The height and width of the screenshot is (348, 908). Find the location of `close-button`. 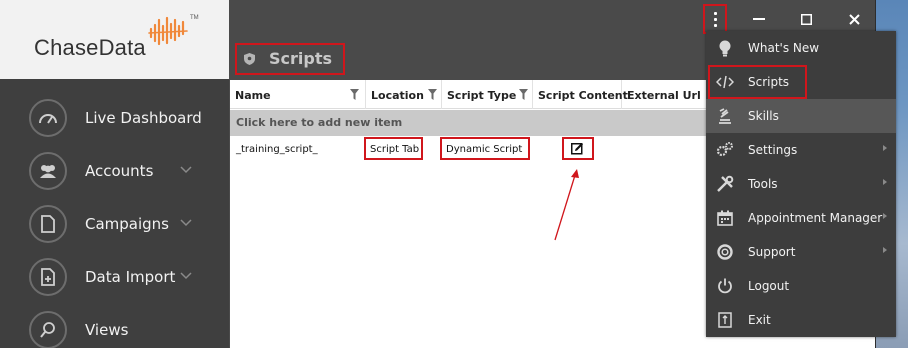

close-button is located at coordinates (854, 19).